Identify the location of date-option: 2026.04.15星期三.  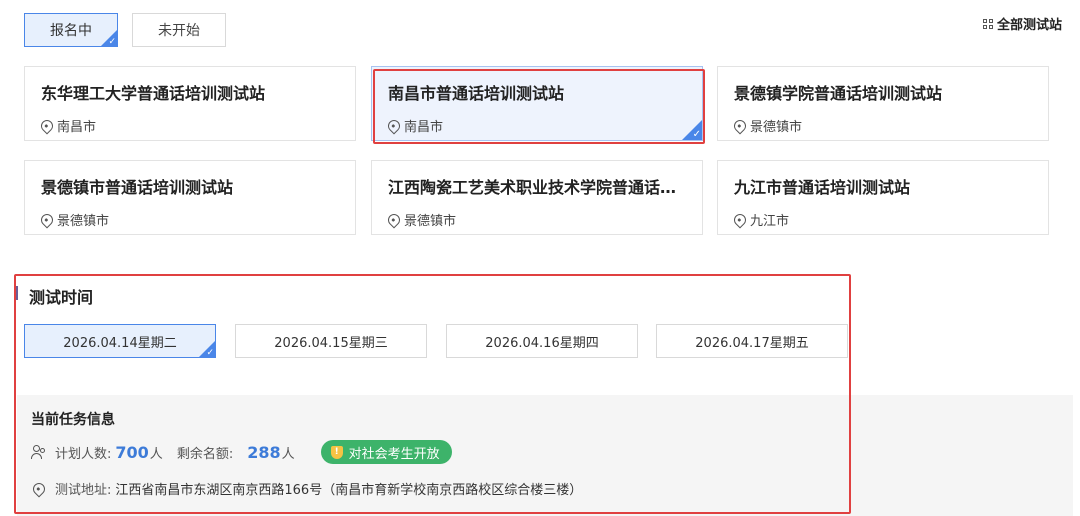
(331, 341).